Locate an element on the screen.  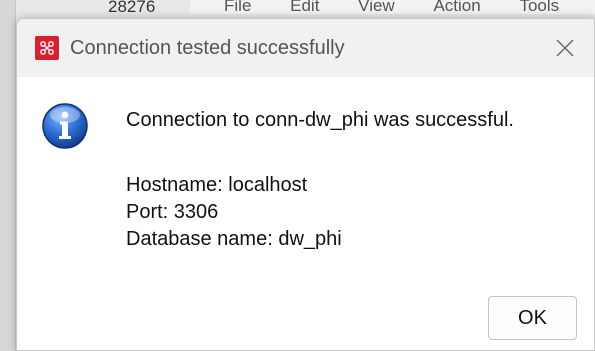
background-menubar: File Edit View Action Tools is located at coordinates (392, 7).